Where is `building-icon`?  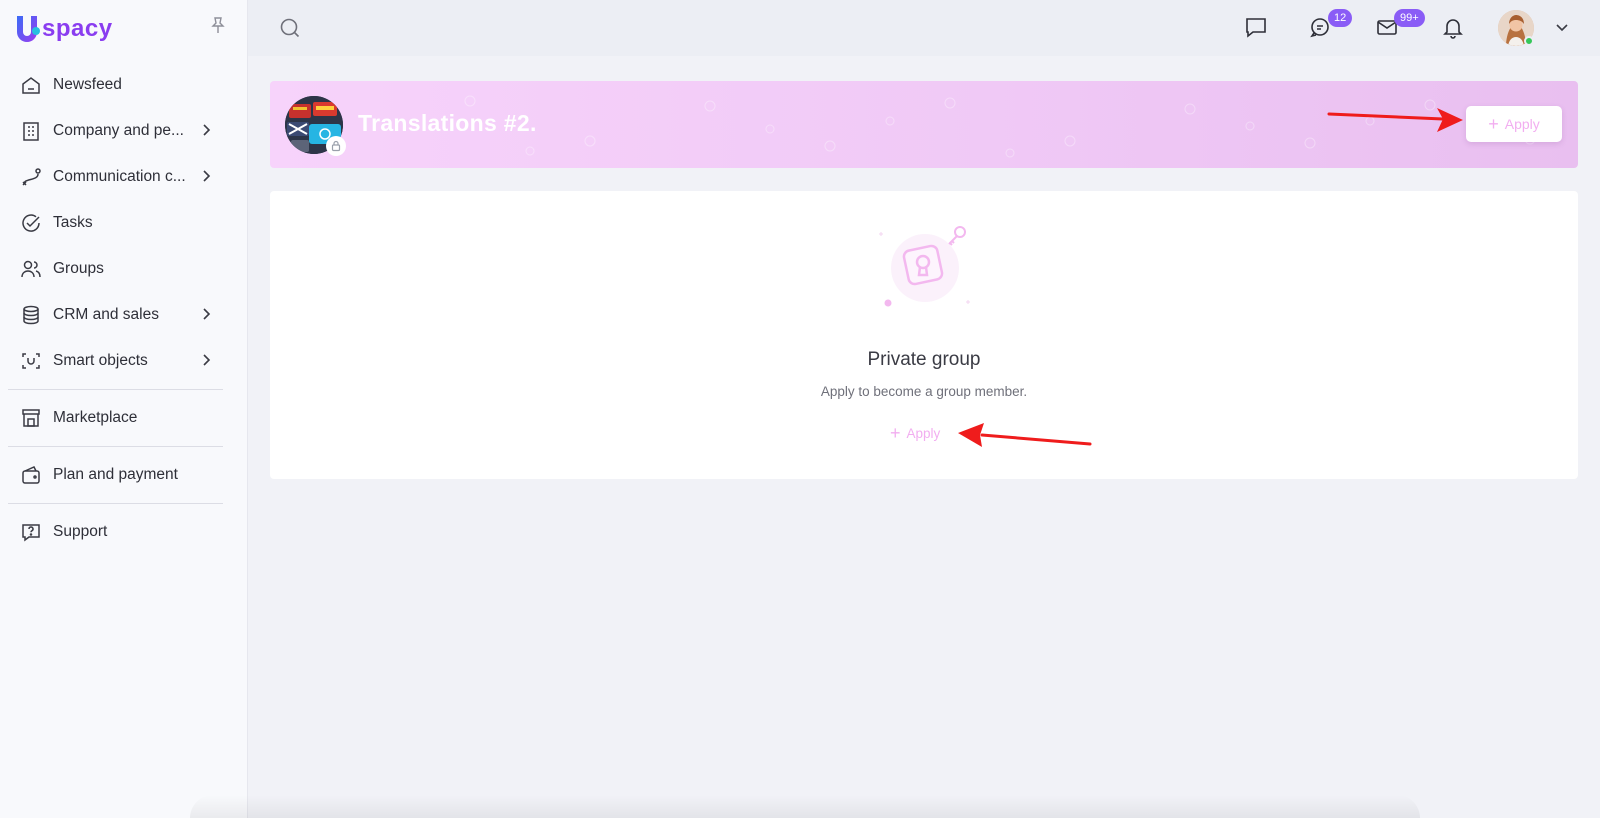
building-icon is located at coordinates (31, 131).